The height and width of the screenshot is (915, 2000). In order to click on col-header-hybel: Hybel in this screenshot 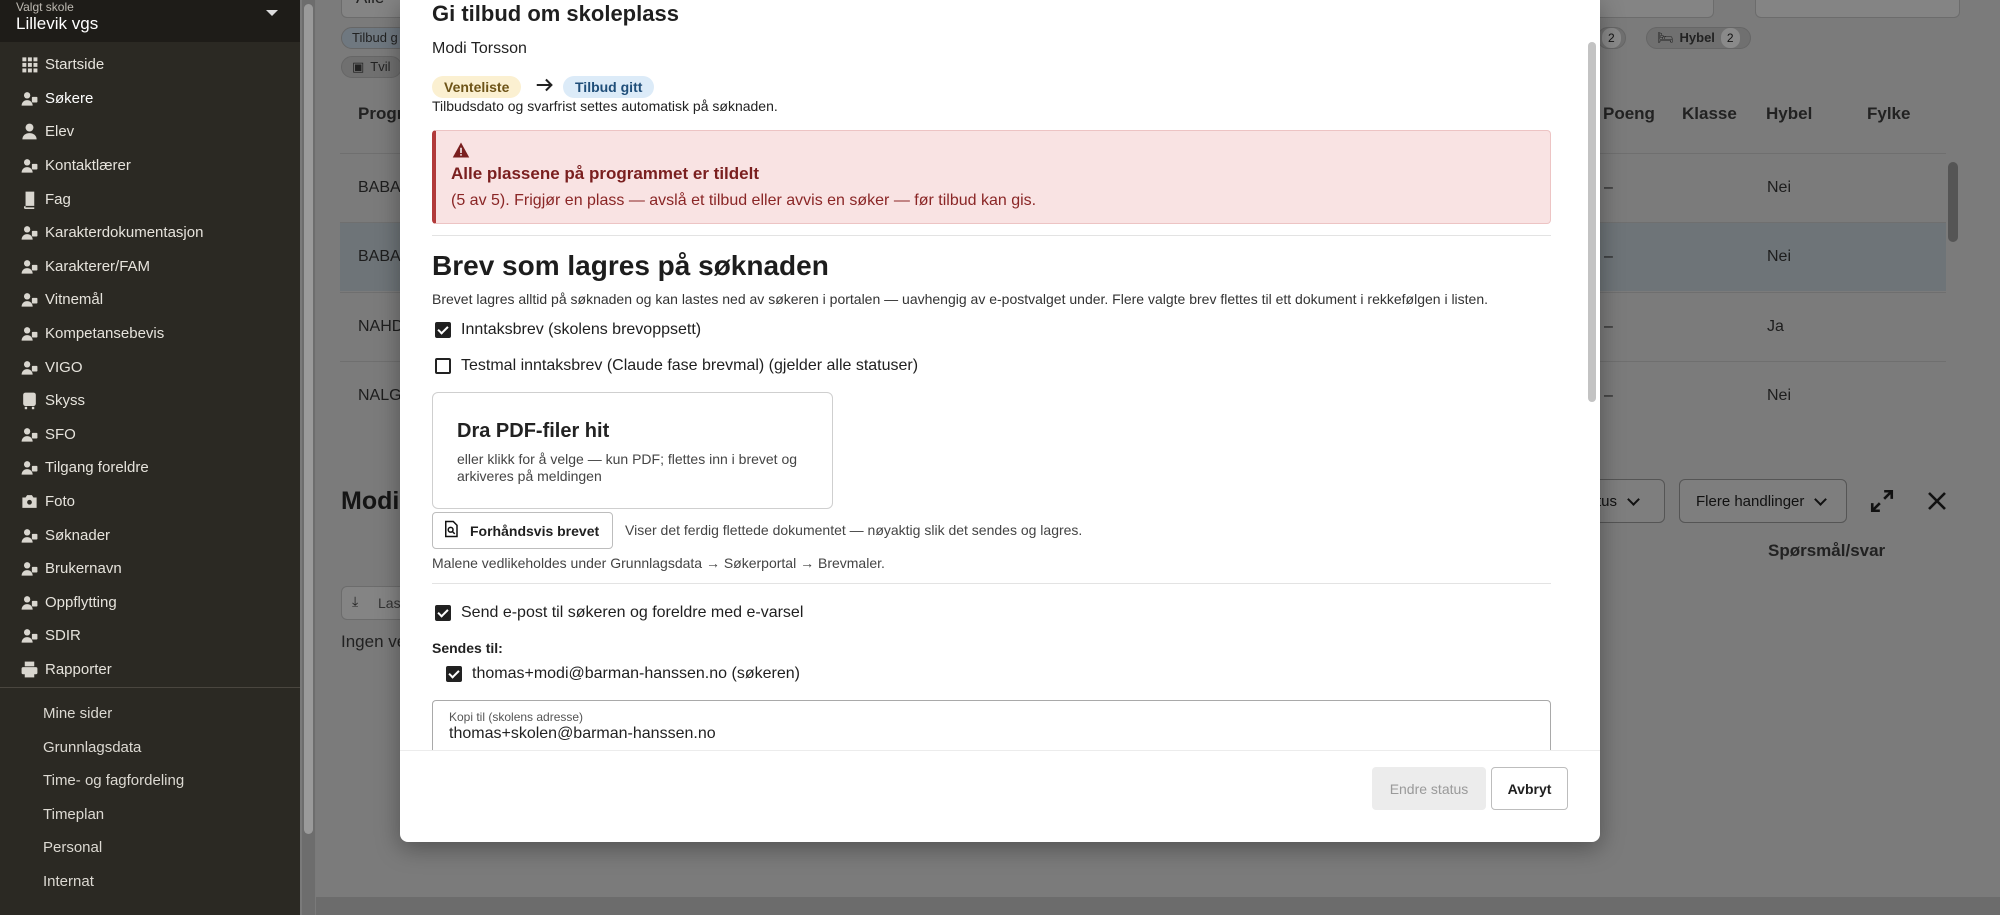, I will do `click(1789, 114)`.